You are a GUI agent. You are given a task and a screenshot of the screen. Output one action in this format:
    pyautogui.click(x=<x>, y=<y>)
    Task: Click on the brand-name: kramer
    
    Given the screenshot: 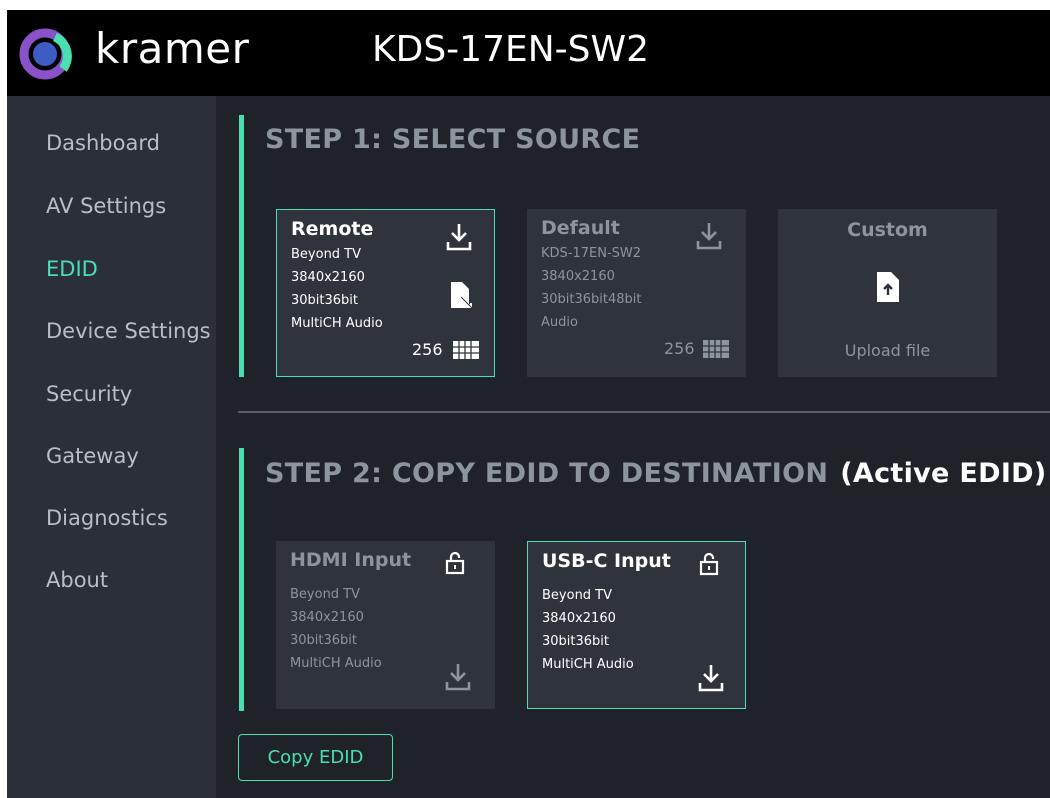 What is the action you would take?
    pyautogui.click(x=172, y=48)
    